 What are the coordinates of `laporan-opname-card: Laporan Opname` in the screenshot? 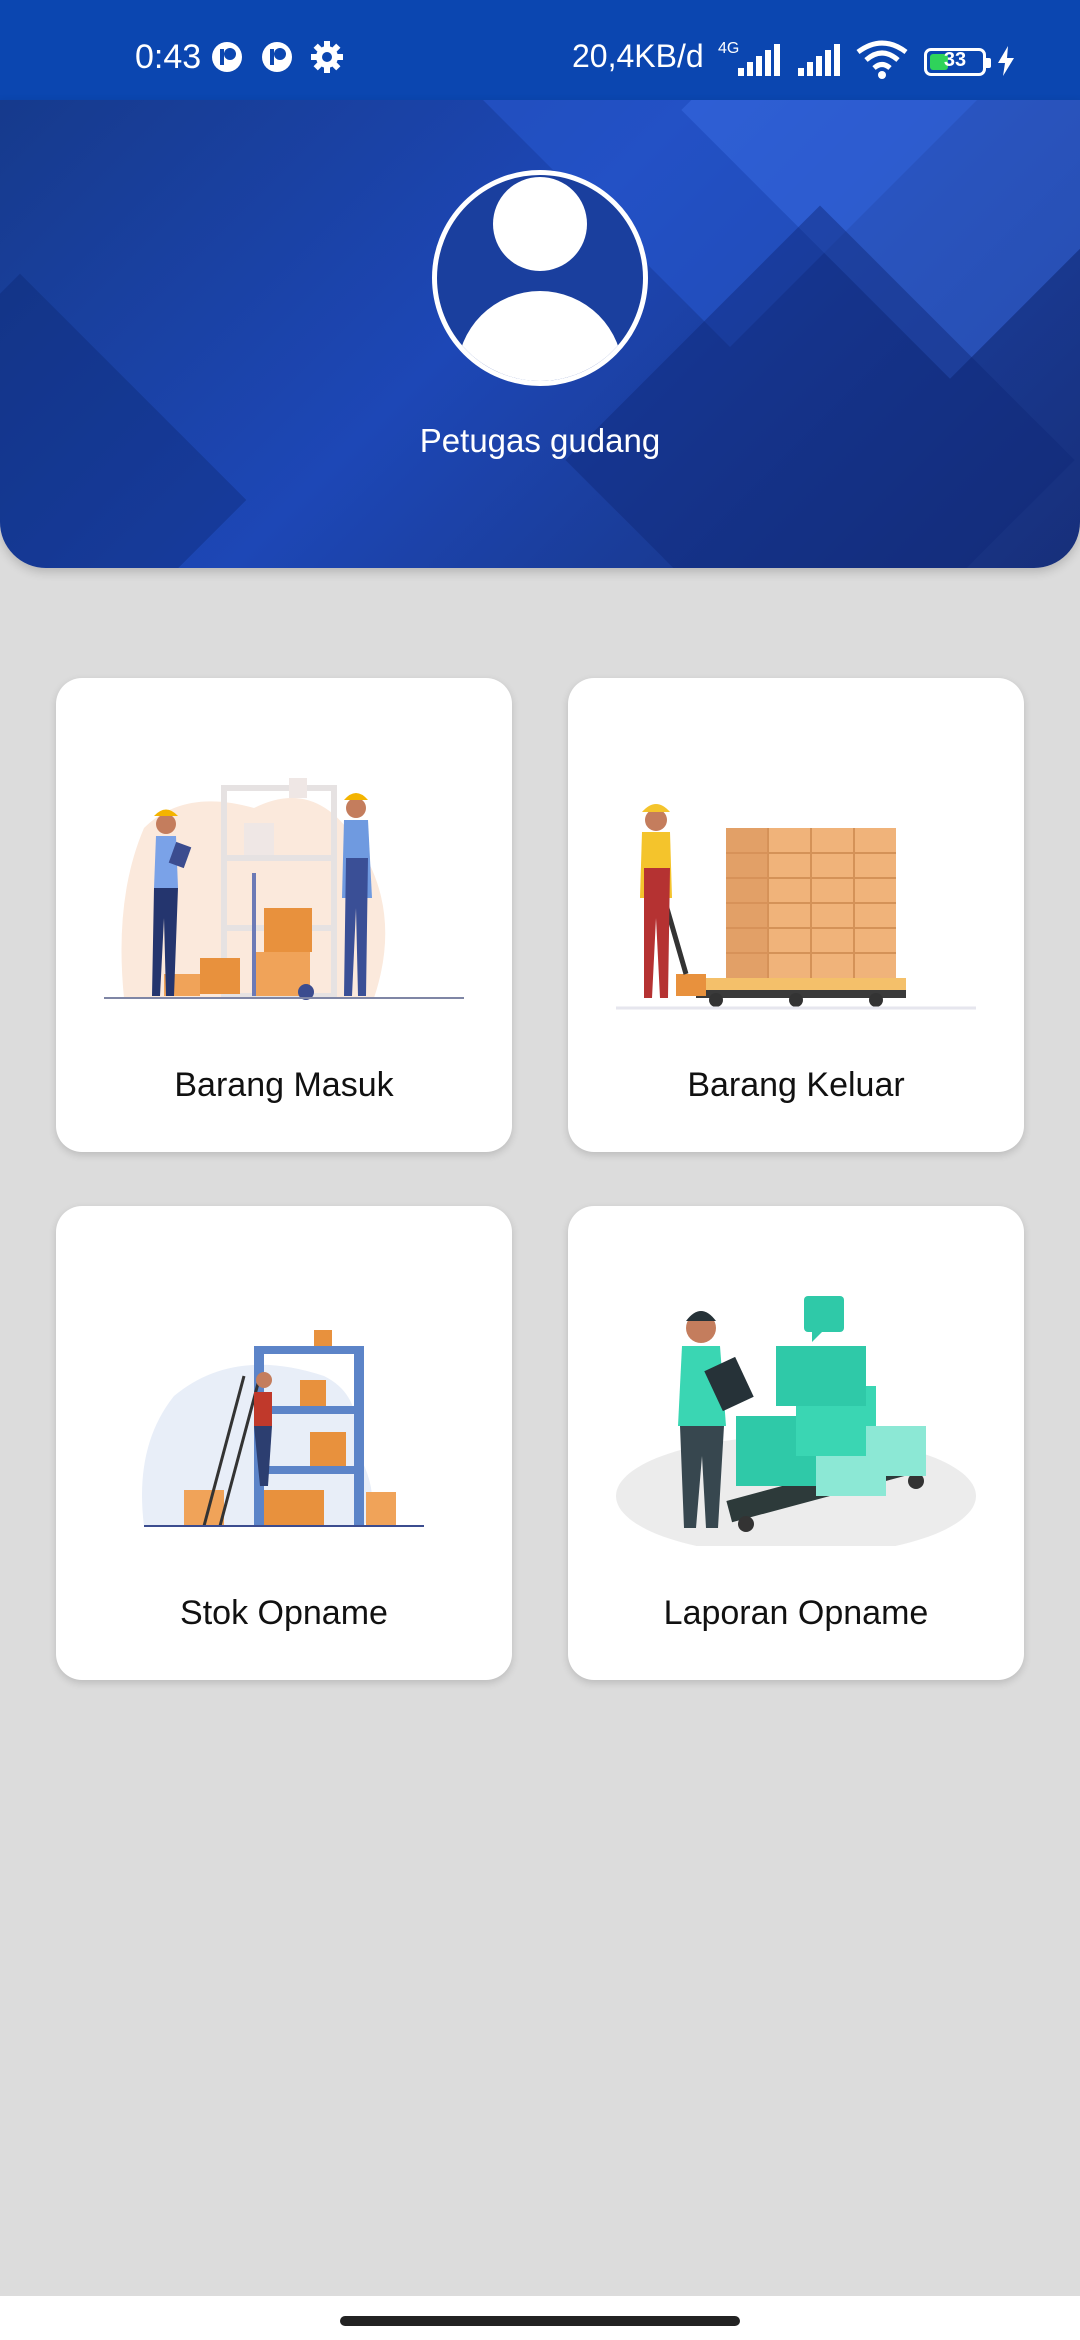 It's located at (796, 1443).